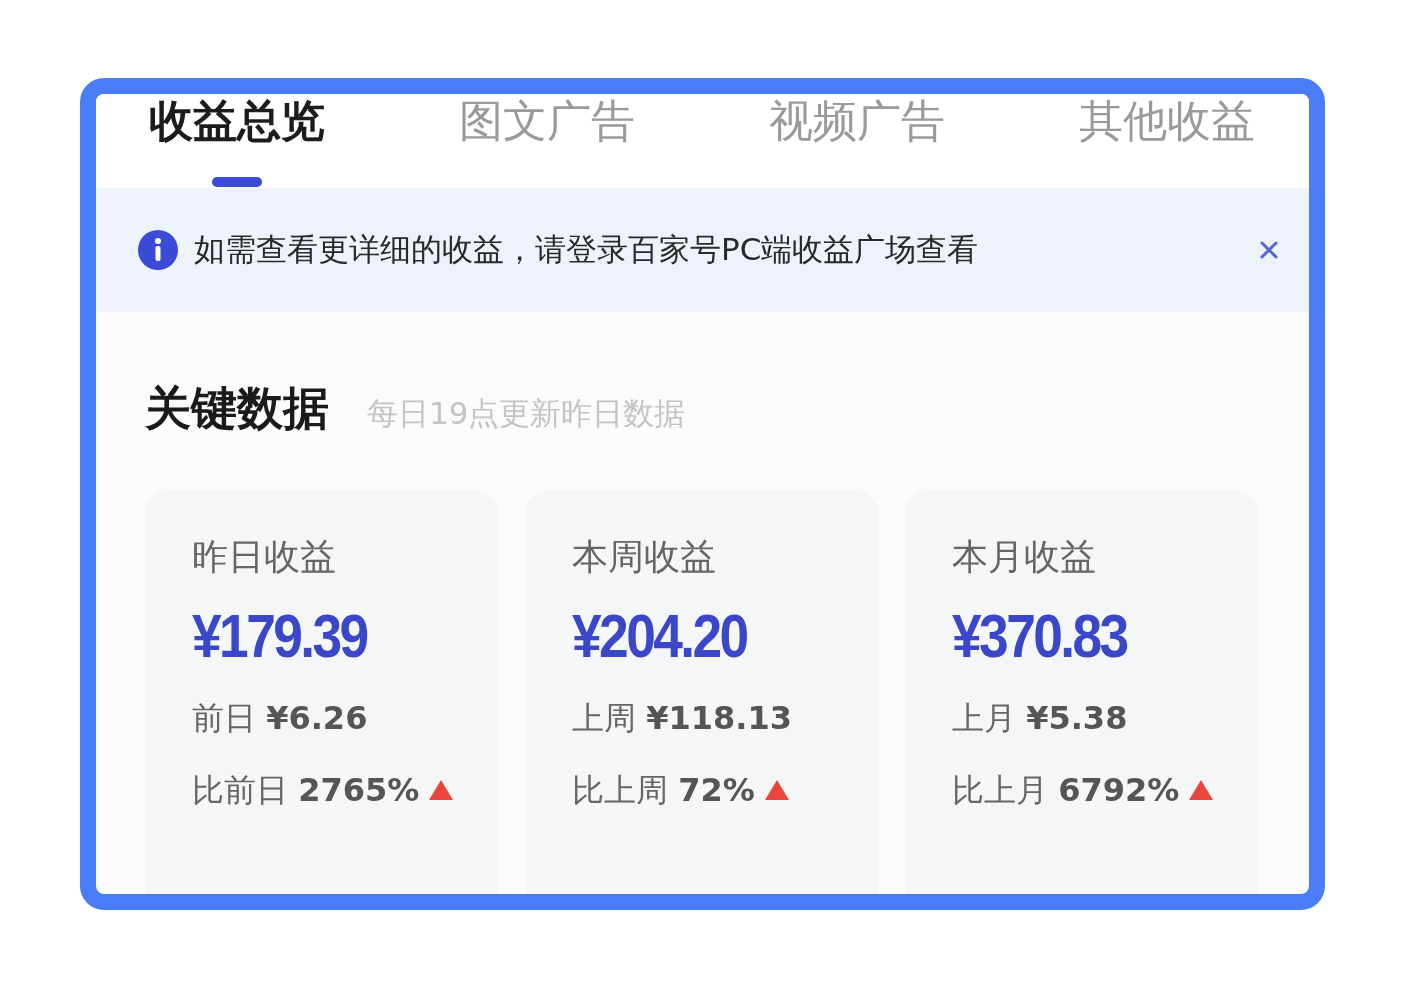 This screenshot has height=990, width=1402. Describe the element at coordinates (663, 790) in the screenshot. I see `comparison-text: 比上周 72%` at that location.